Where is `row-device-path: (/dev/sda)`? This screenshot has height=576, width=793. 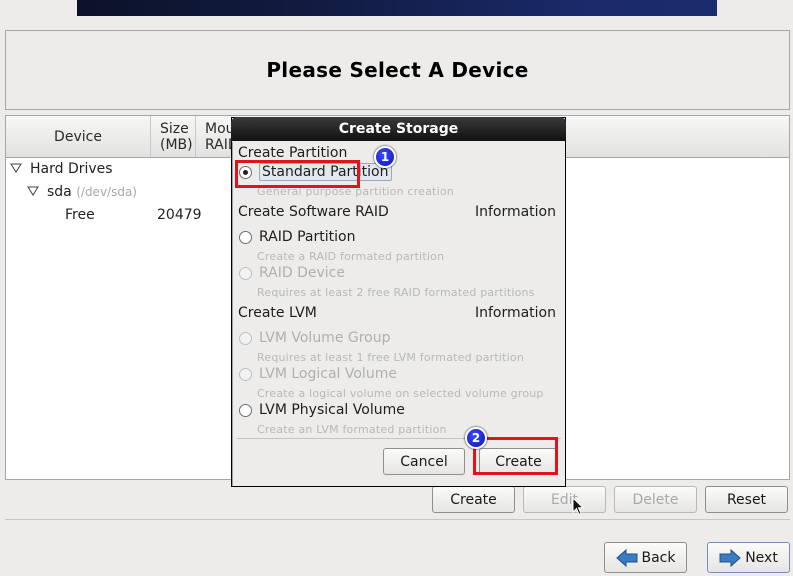
row-device-path: (/dev/sda) is located at coordinates (106, 192).